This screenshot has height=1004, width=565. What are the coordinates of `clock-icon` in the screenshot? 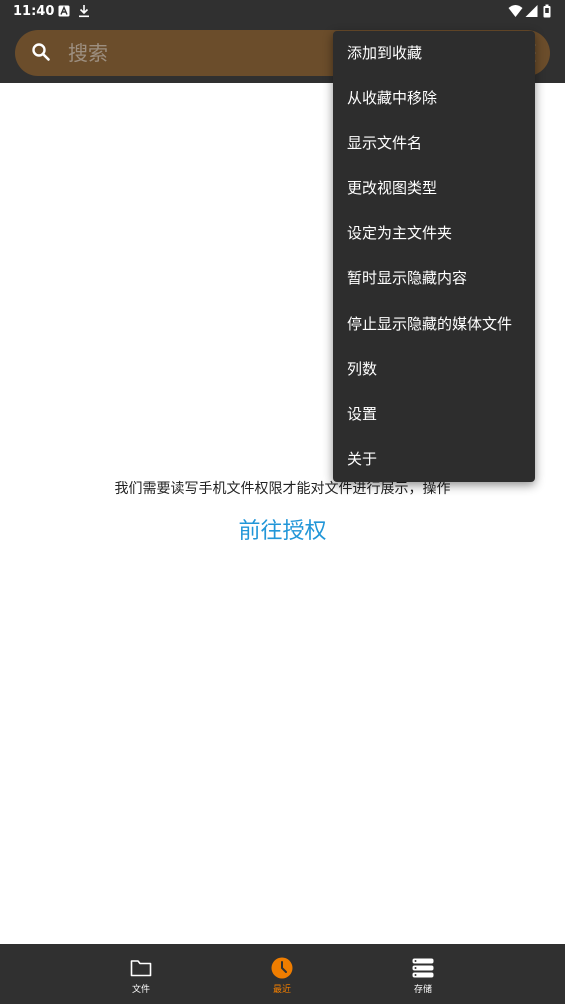 It's located at (282, 968).